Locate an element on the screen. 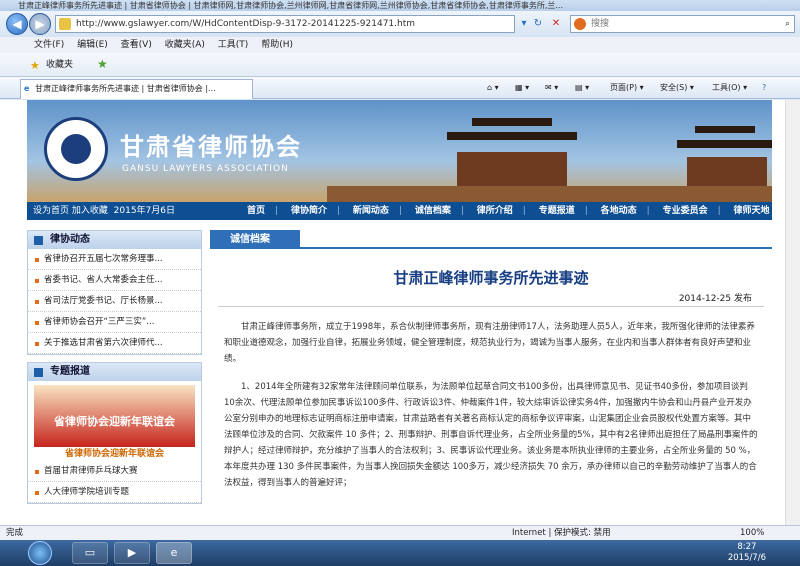  favorites-star-icon: ★ is located at coordinates (35, 65).